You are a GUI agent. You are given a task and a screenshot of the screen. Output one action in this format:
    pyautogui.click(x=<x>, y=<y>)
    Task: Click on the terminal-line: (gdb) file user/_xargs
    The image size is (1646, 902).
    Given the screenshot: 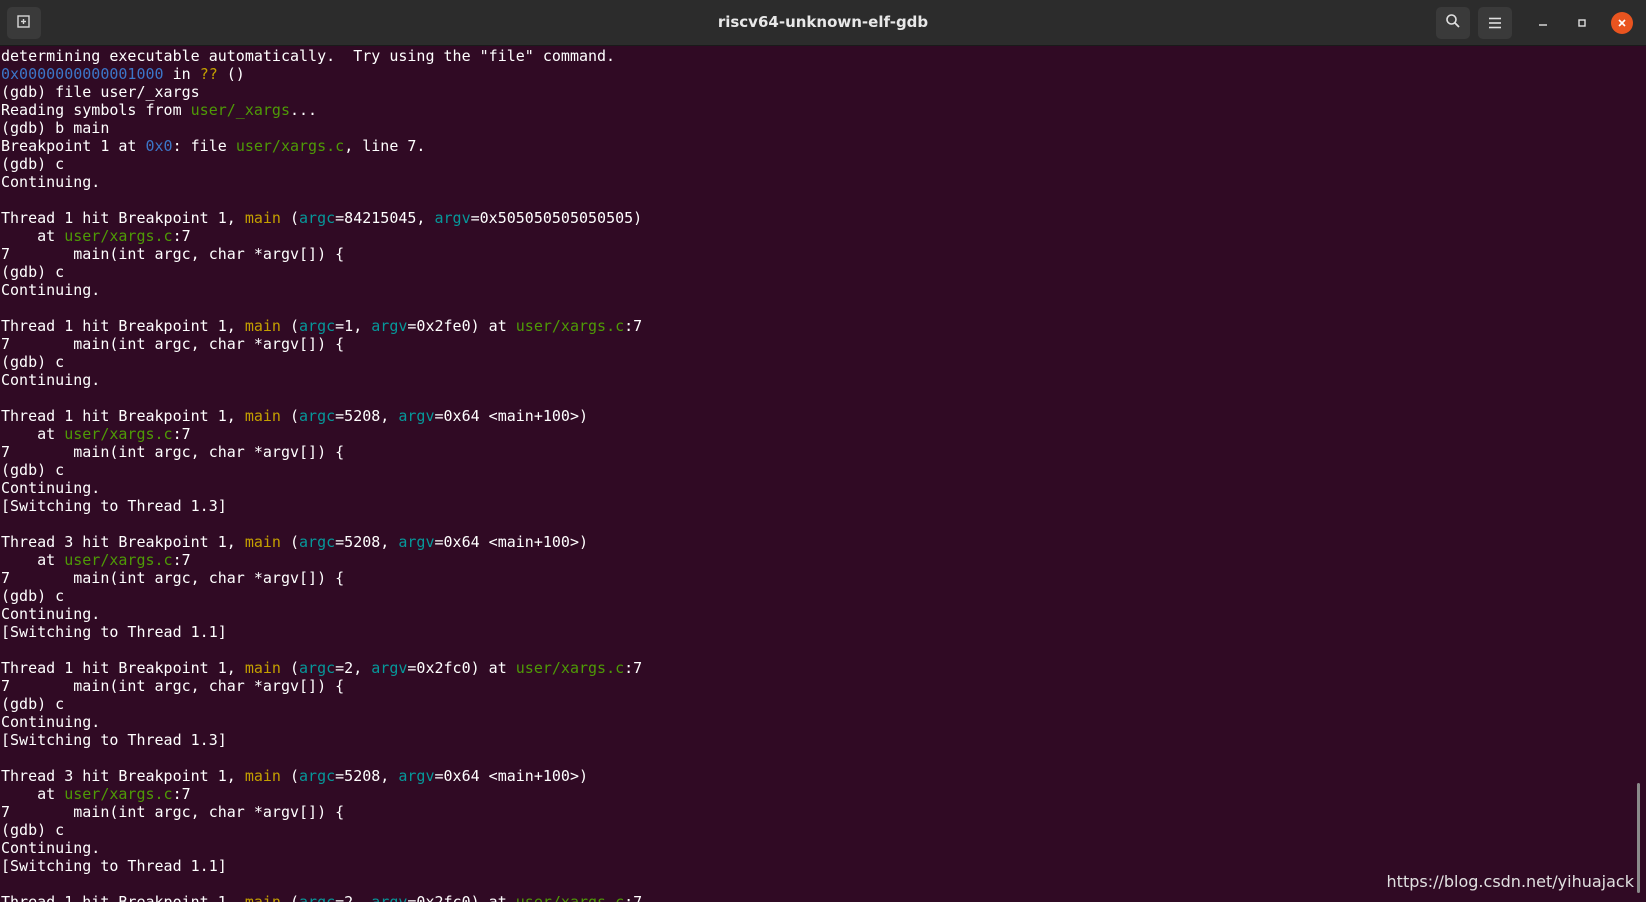 What is the action you would take?
    pyautogui.click(x=816, y=92)
    